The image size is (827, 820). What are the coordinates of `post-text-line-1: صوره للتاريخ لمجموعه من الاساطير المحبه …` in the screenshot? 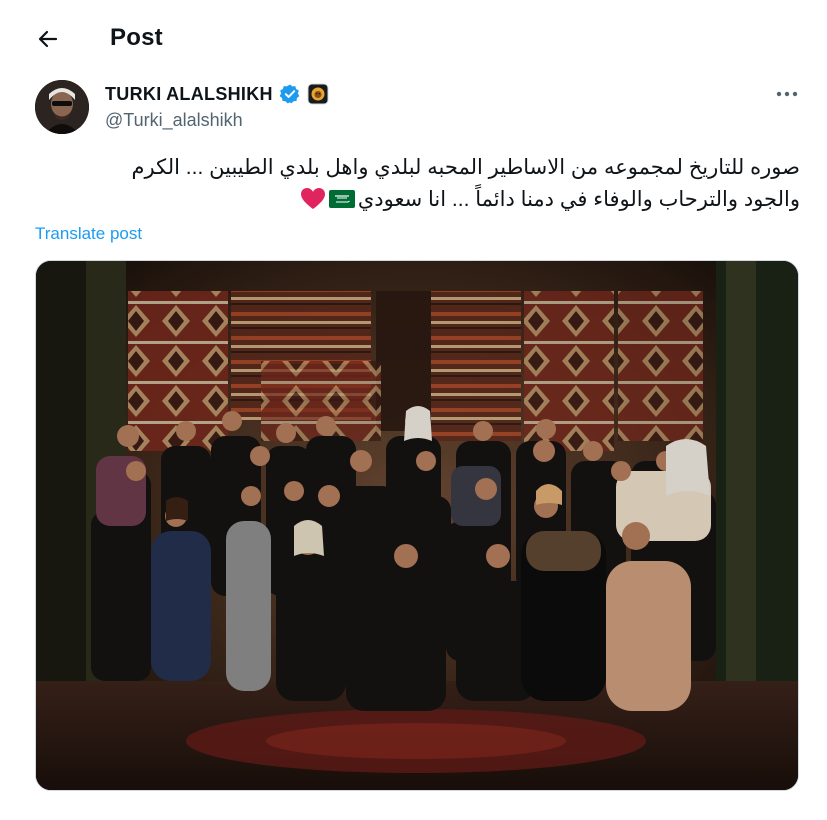 It's located at (465, 167).